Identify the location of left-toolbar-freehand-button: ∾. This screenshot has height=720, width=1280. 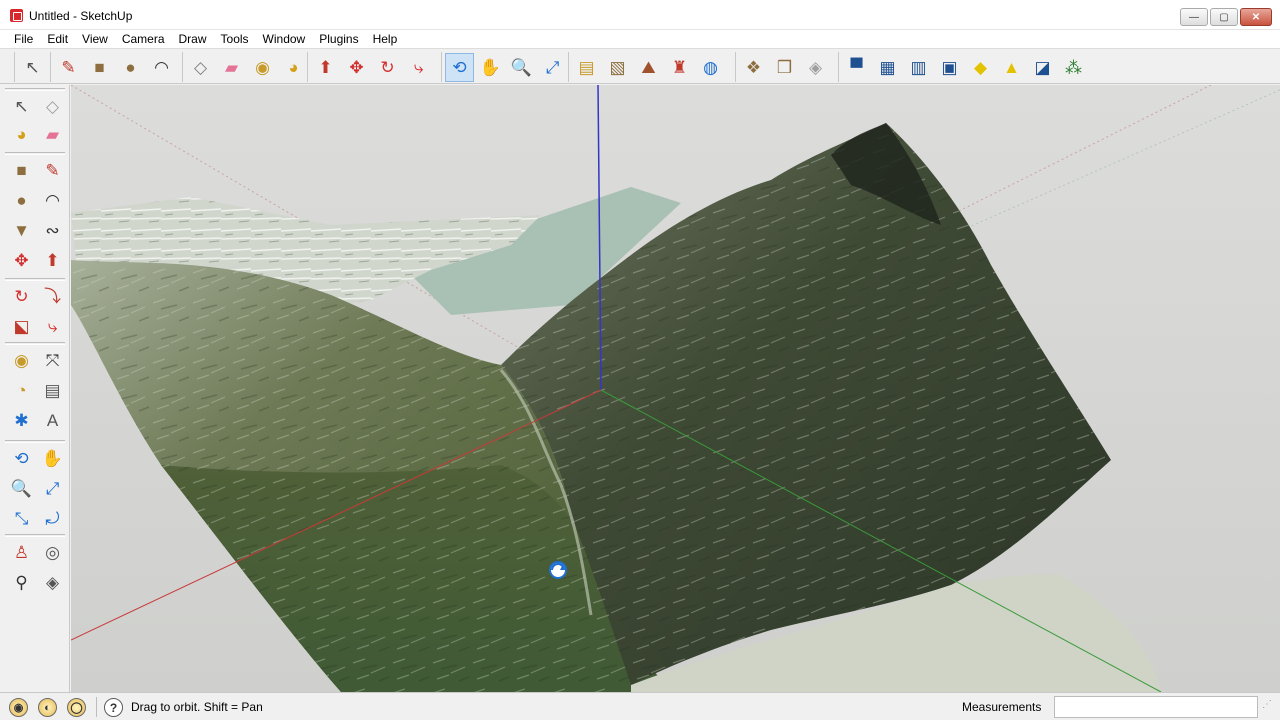
(52, 230).